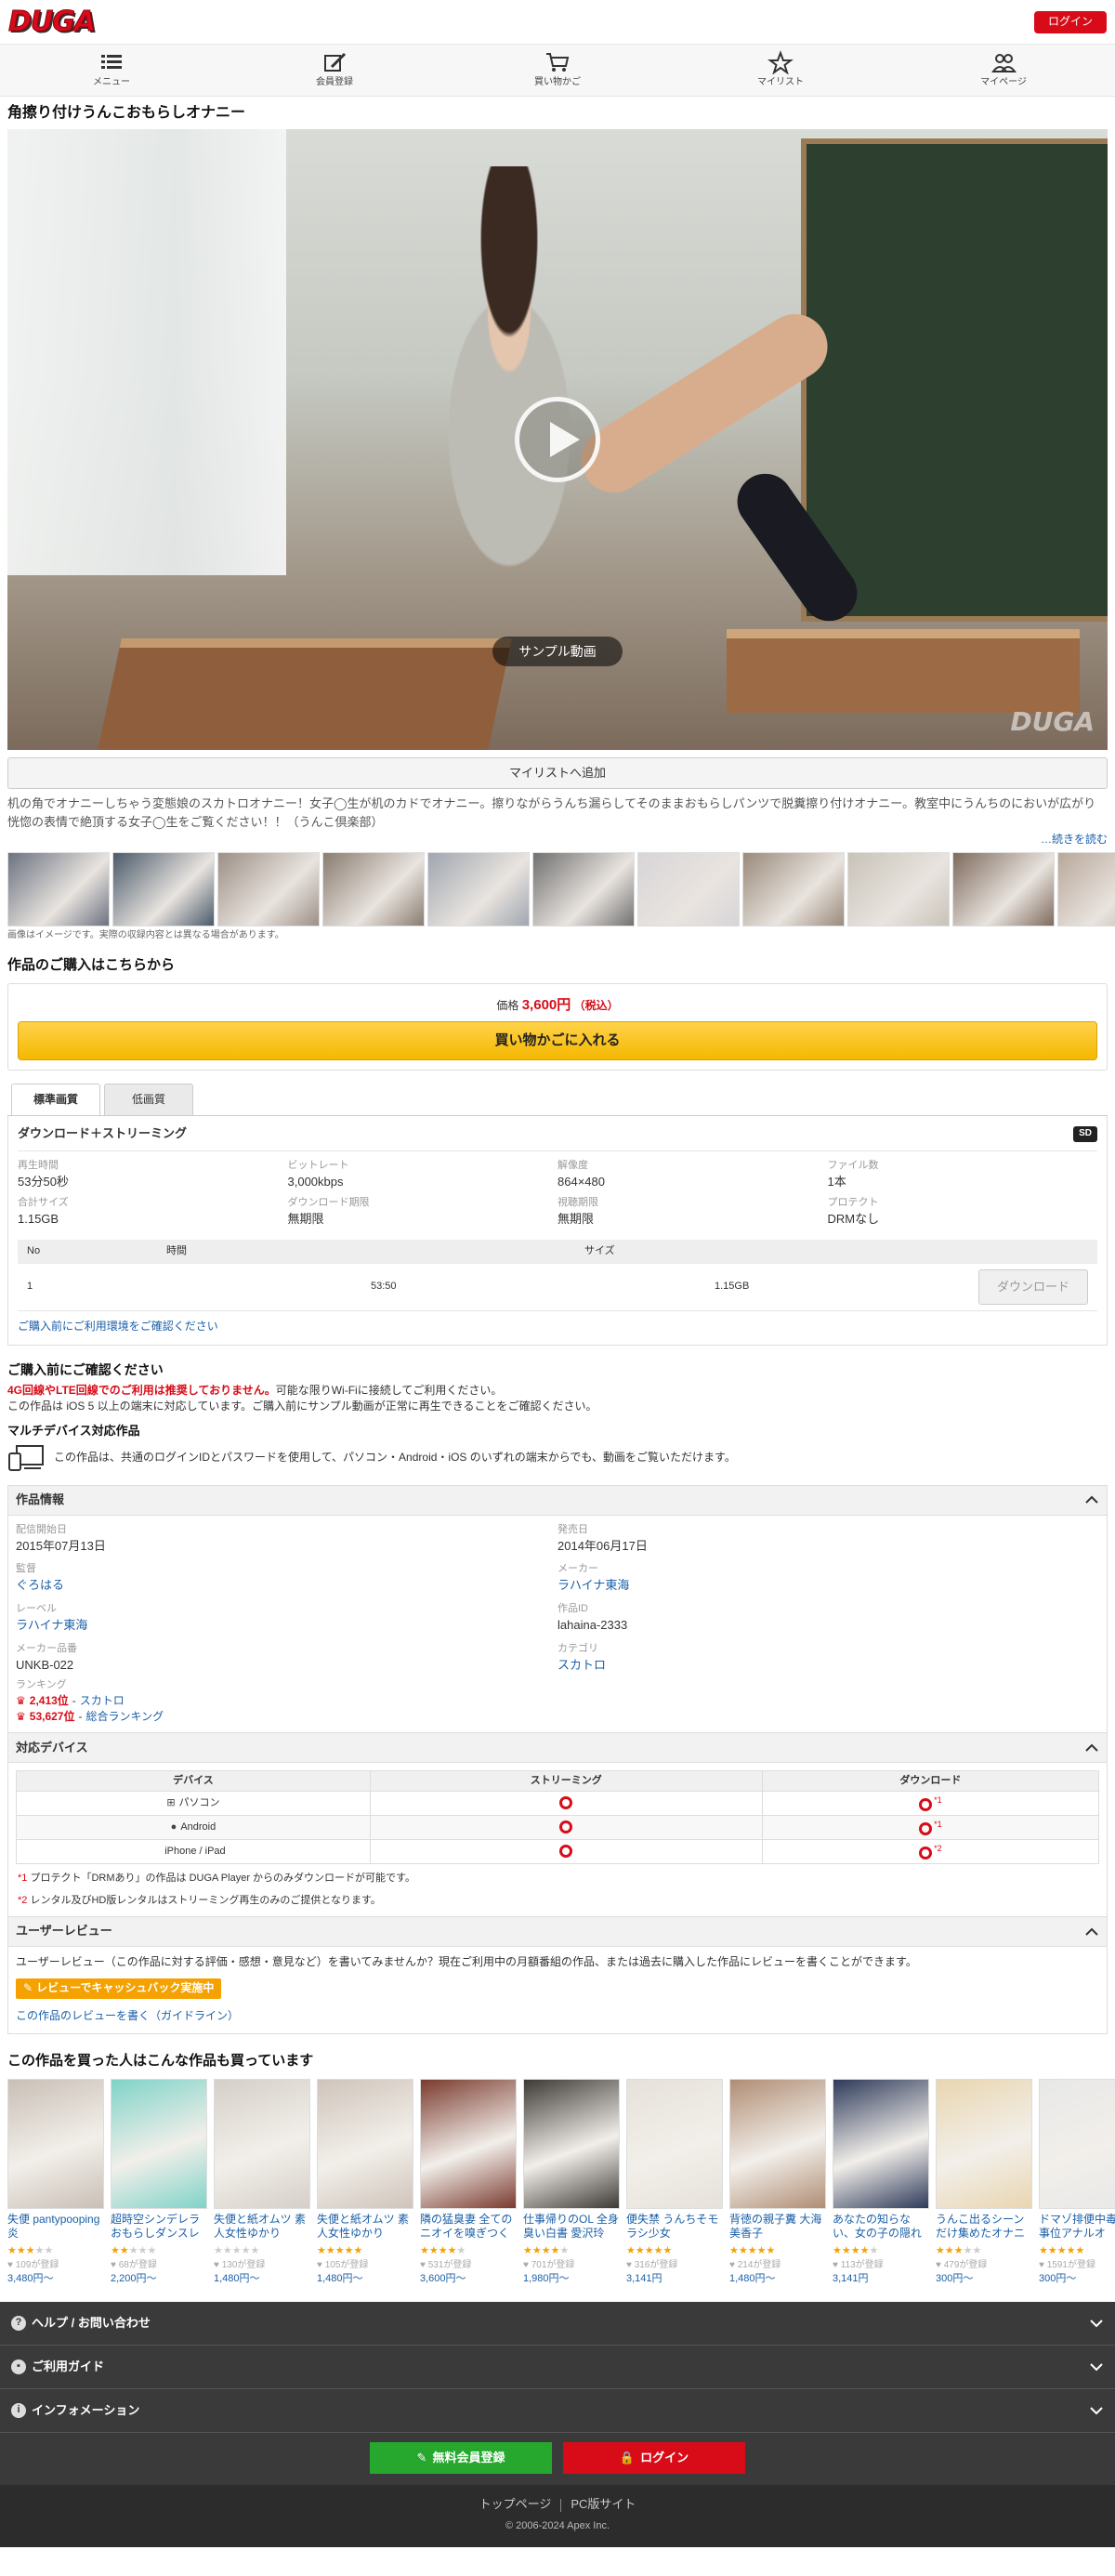 The width and height of the screenshot is (1115, 2576). Describe the element at coordinates (42, 1684) in the screenshot. I see `ranking-label: ランキング` at that location.